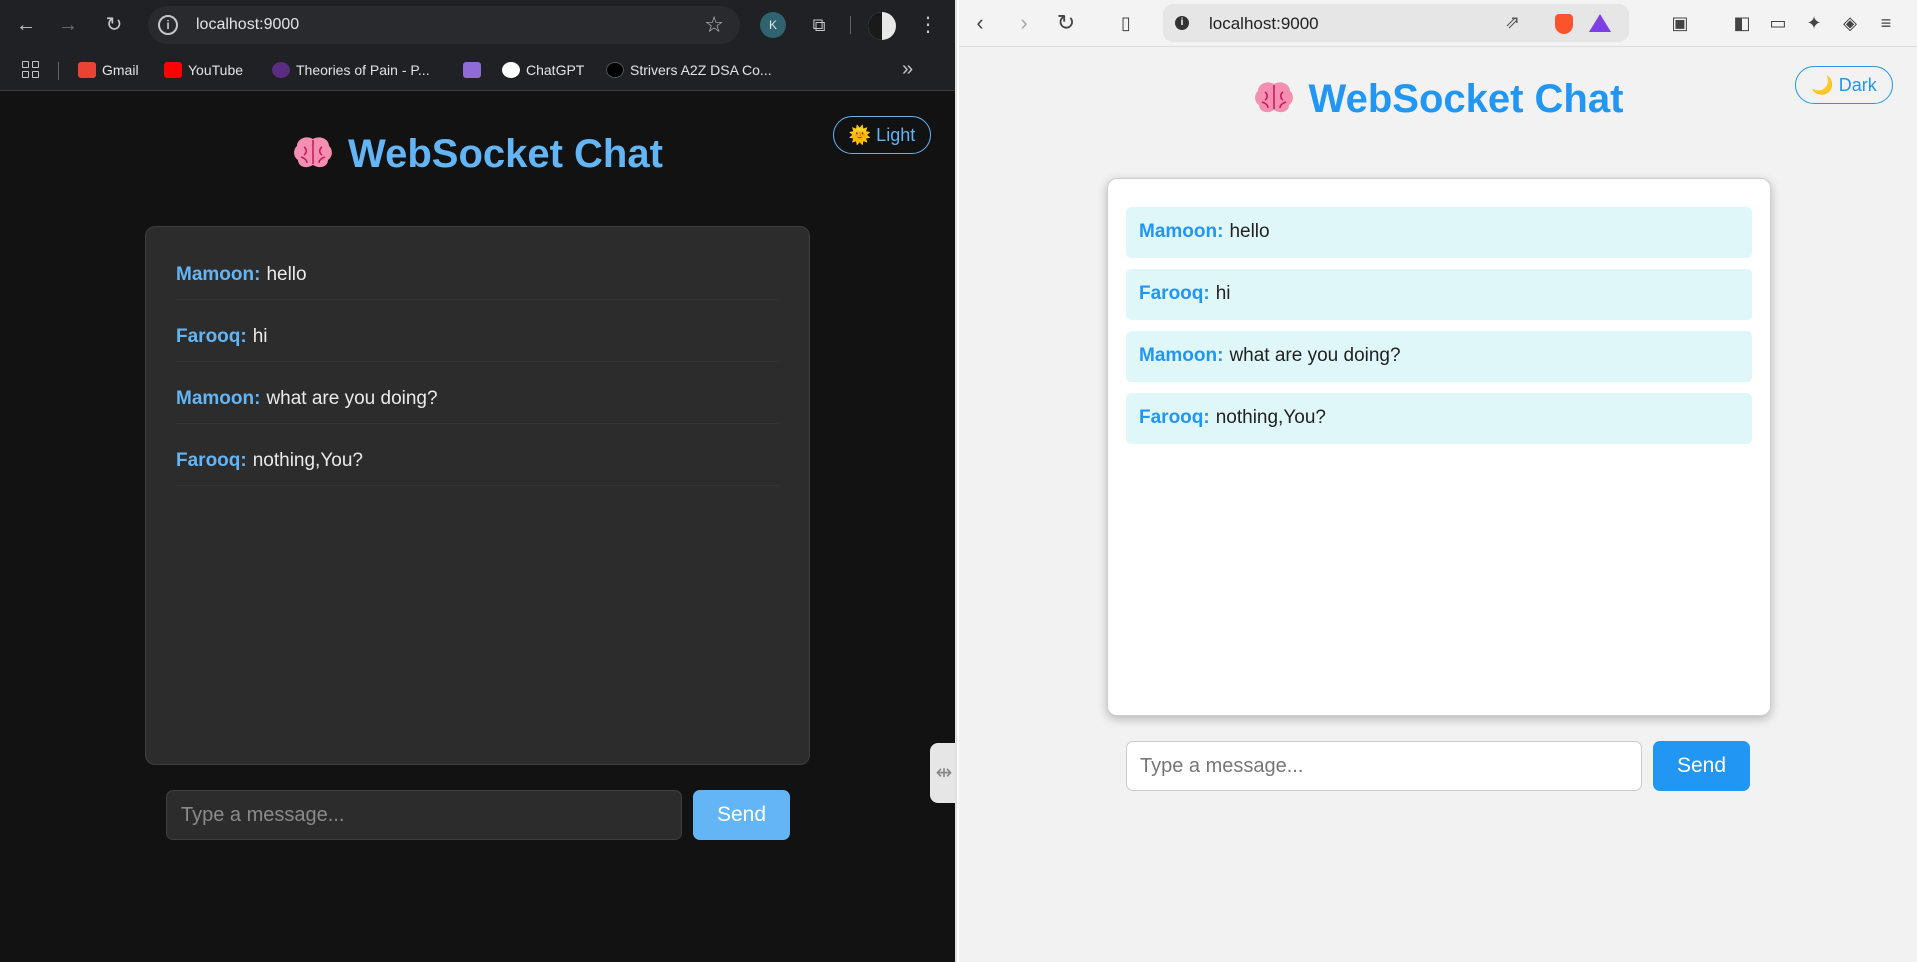  What do you see at coordinates (928, 25) in the screenshot?
I see `chrome-menu-icon: ⋮` at bounding box center [928, 25].